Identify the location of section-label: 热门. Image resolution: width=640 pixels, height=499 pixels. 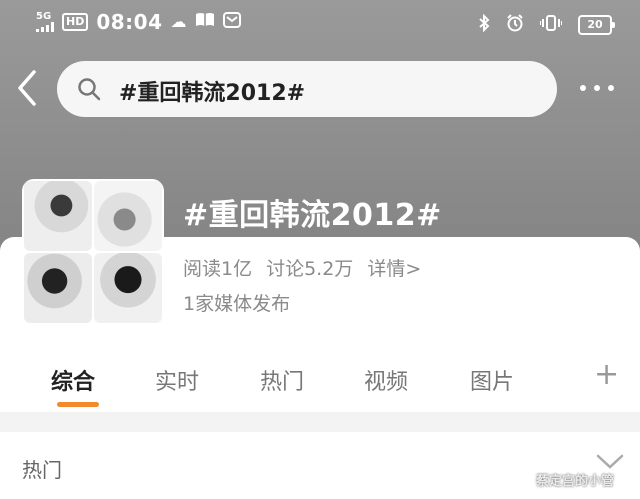
(42, 470).